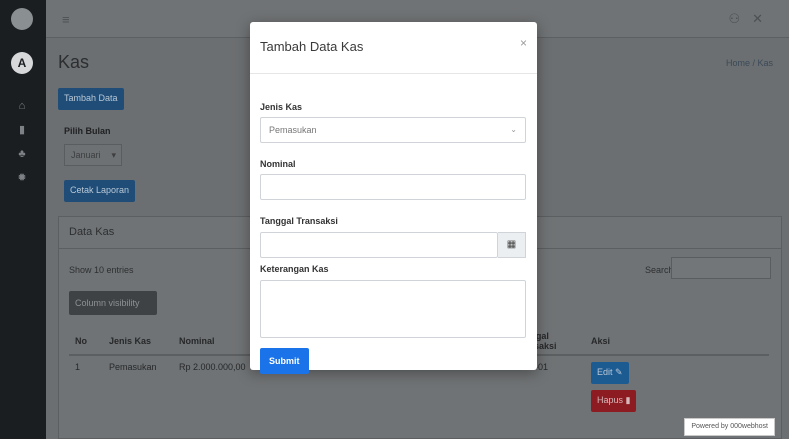 This screenshot has height=439, width=789. Describe the element at coordinates (212, 367) in the screenshot. I see `cell-nominal: Rp 2.000.000,00` at that location.